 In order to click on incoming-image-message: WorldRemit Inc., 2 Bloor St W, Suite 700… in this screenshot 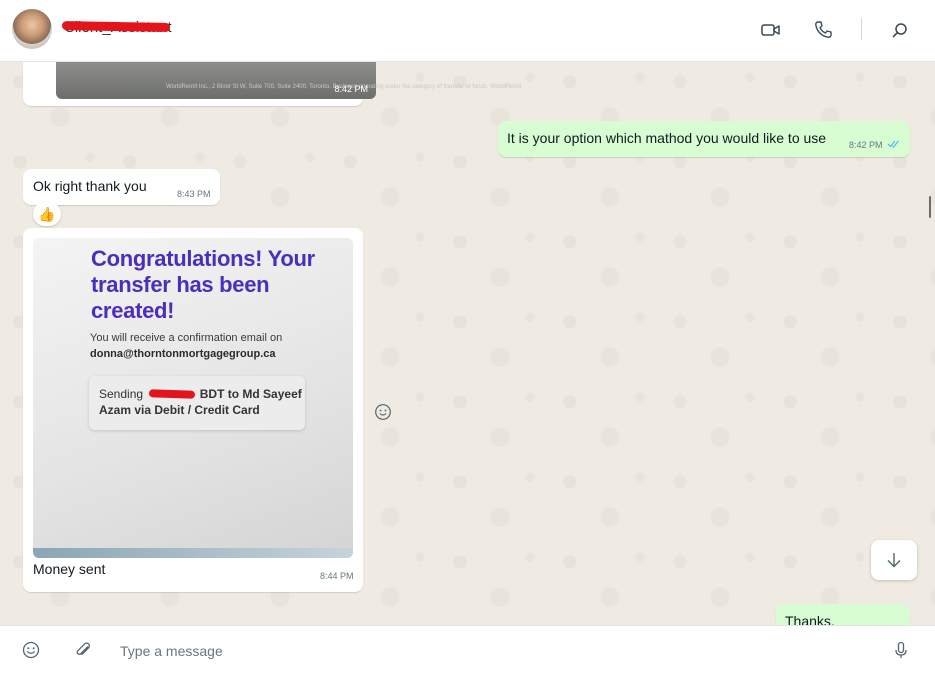, I will do `click(272, 84)`.